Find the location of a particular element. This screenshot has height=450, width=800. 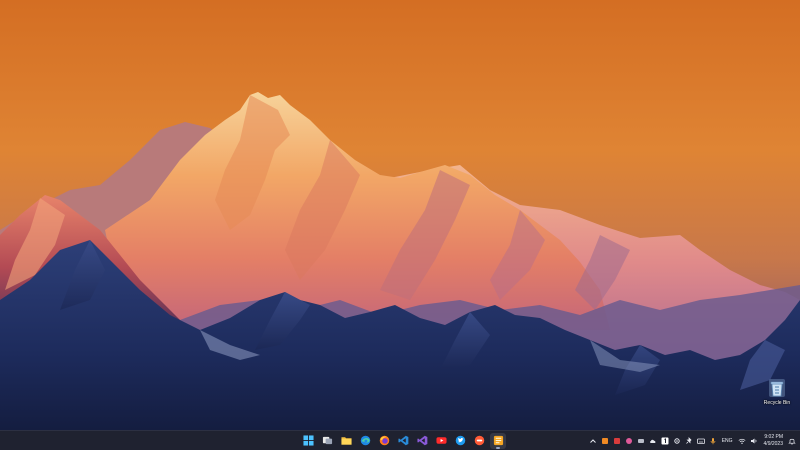

app-orange-button is located at coordinates (479, 441).